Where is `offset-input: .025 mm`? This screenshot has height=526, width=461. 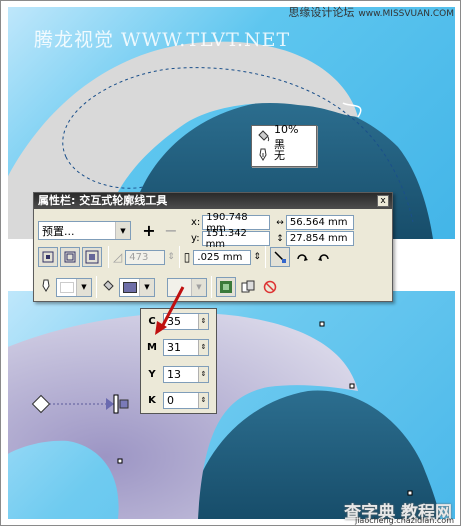 offset-input: .025 mm is located at coordinates (222, 257).